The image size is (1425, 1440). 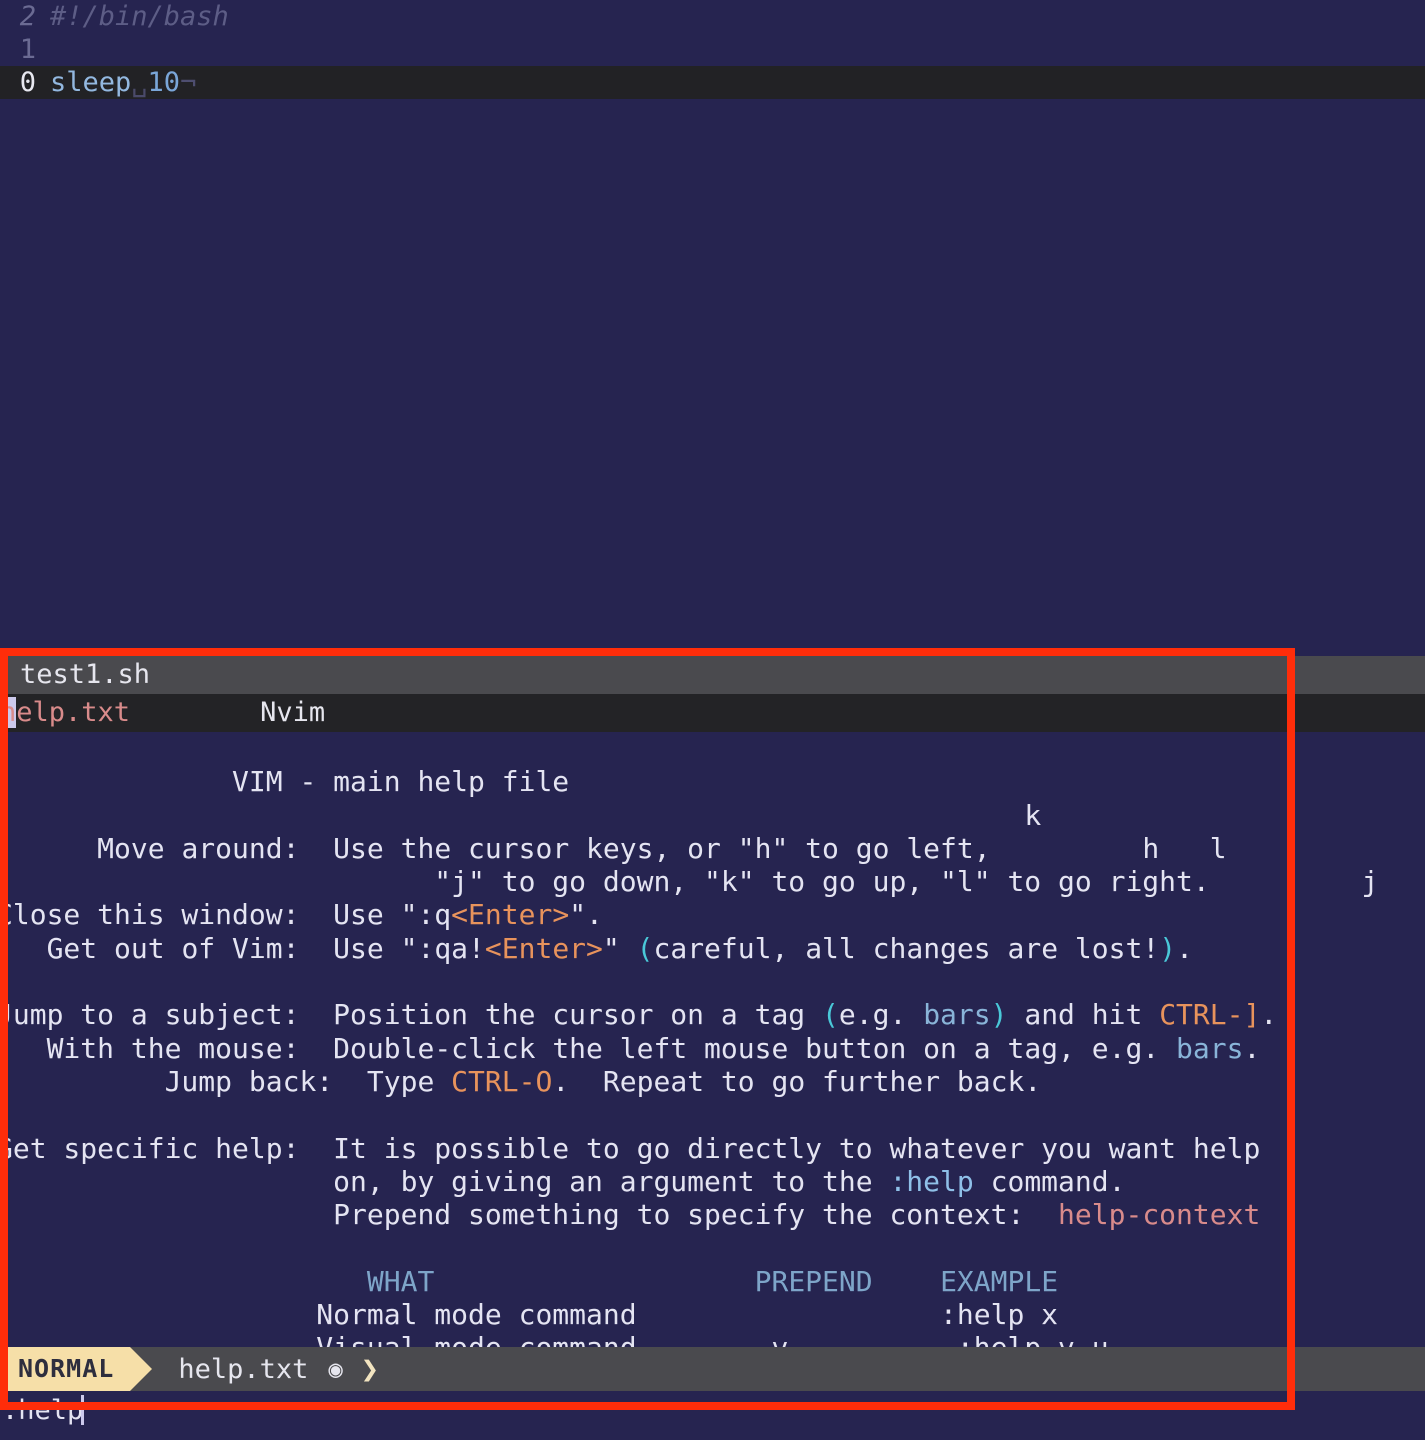 I want to click on table-header-example: EXAMPLE, so click(x=999, y=1281).